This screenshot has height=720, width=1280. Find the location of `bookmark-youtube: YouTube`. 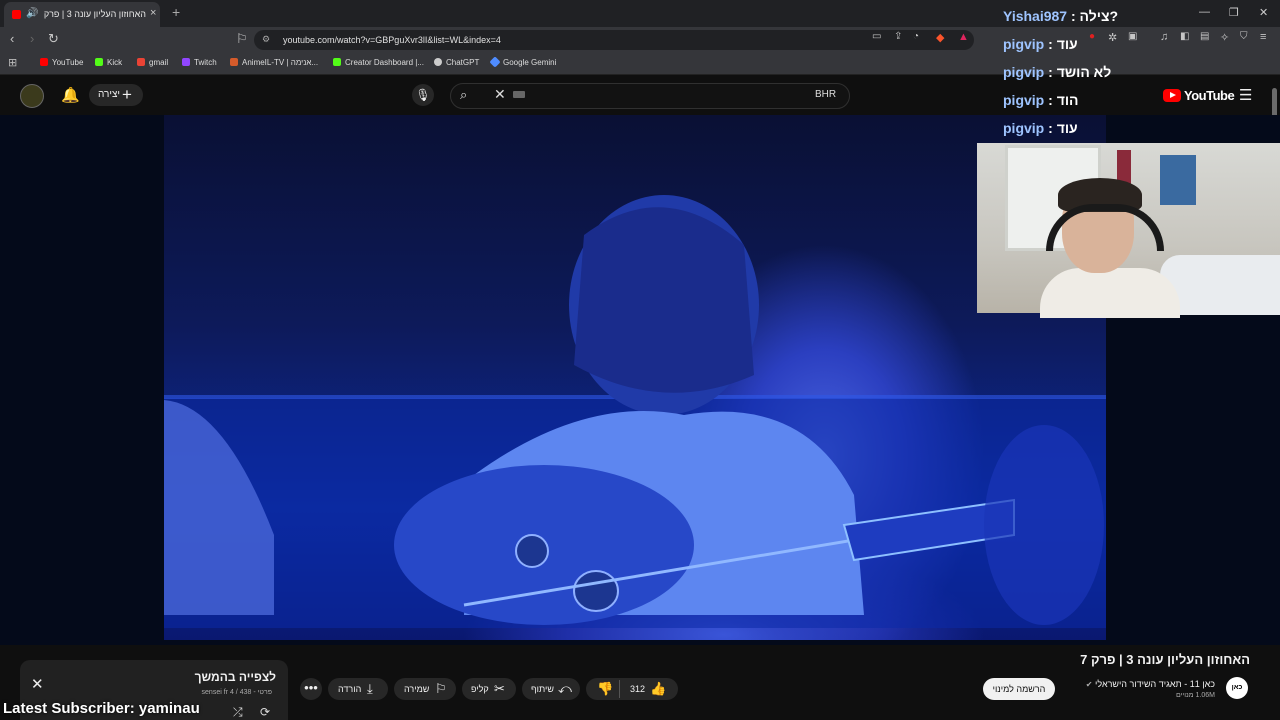

bookmark-youtube: YouTube is located at coordinates (61, 62).